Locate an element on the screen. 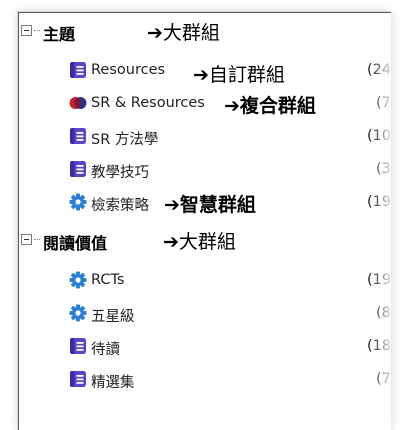 The height and width of the screenshot is (430, 408). group-header-topics: 主題 ➔大群組 is located at coordinates (205, 32).